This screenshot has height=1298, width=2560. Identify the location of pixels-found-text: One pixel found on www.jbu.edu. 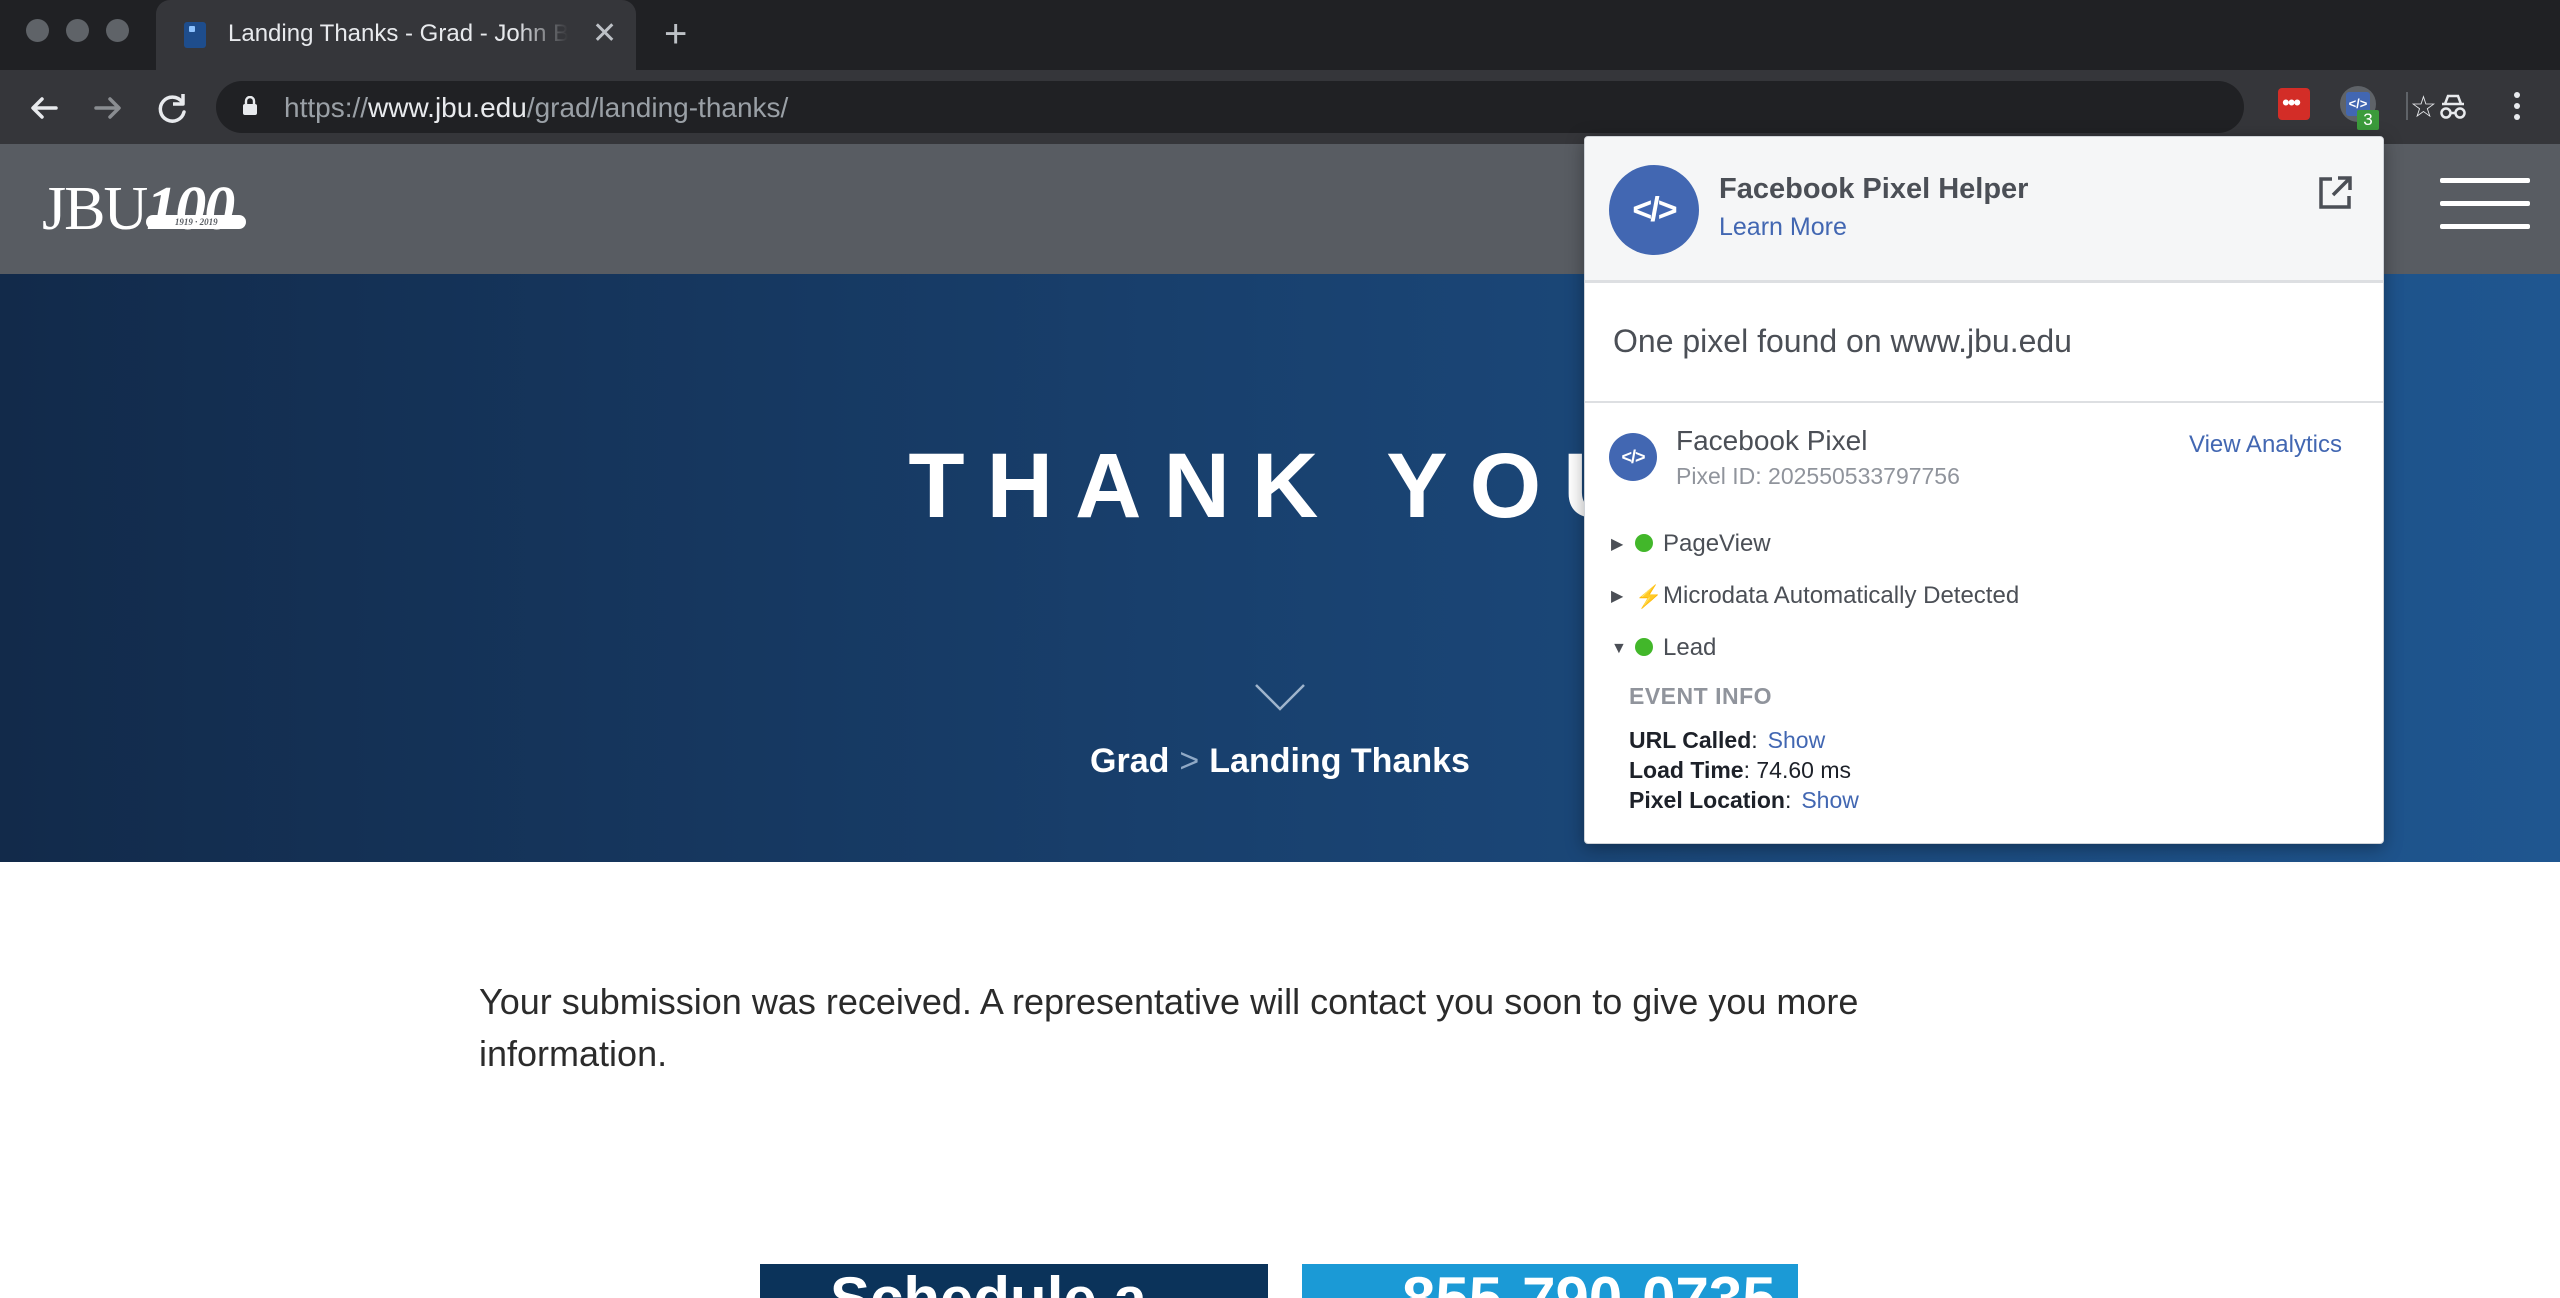
(1842, 341).